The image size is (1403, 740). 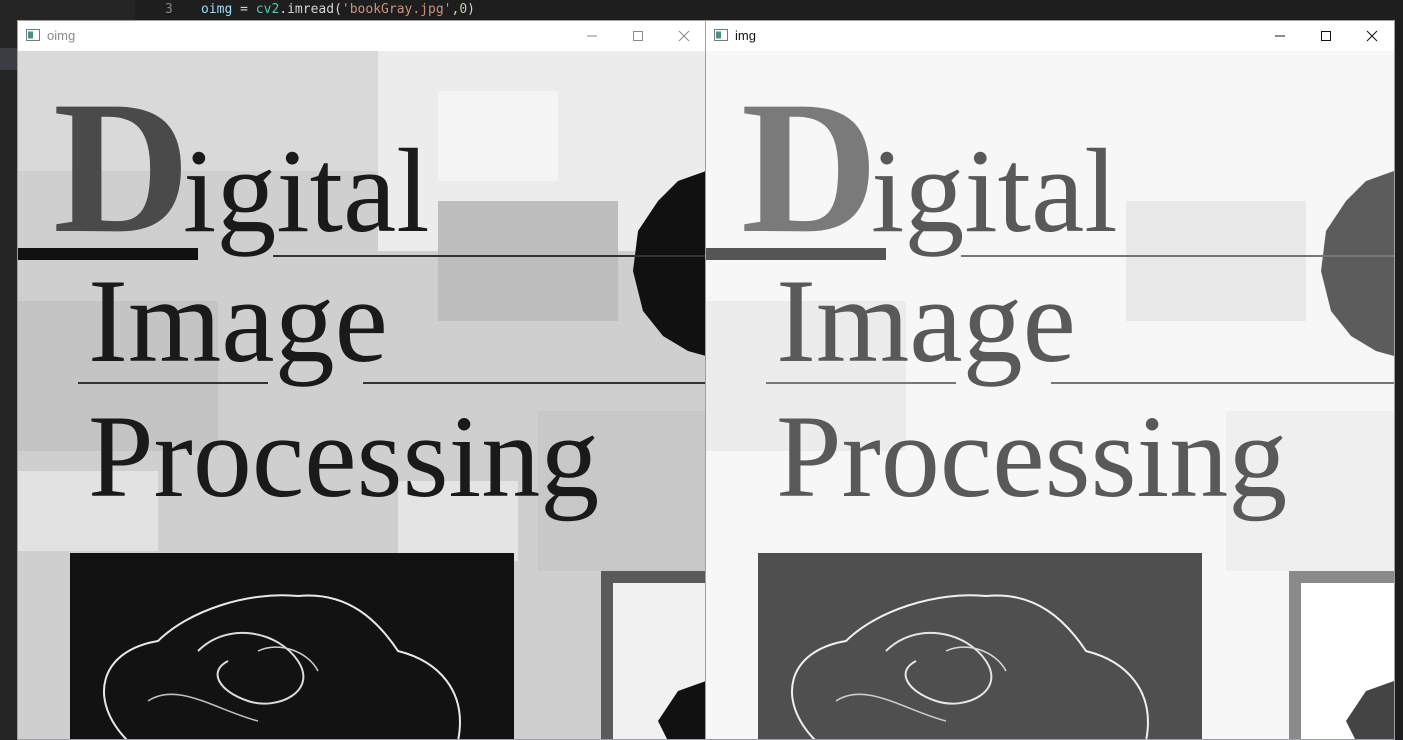 I want to click on code-text: oimg = cv2.imread('bookGray.jpg',0), so click(x=338, y=10).